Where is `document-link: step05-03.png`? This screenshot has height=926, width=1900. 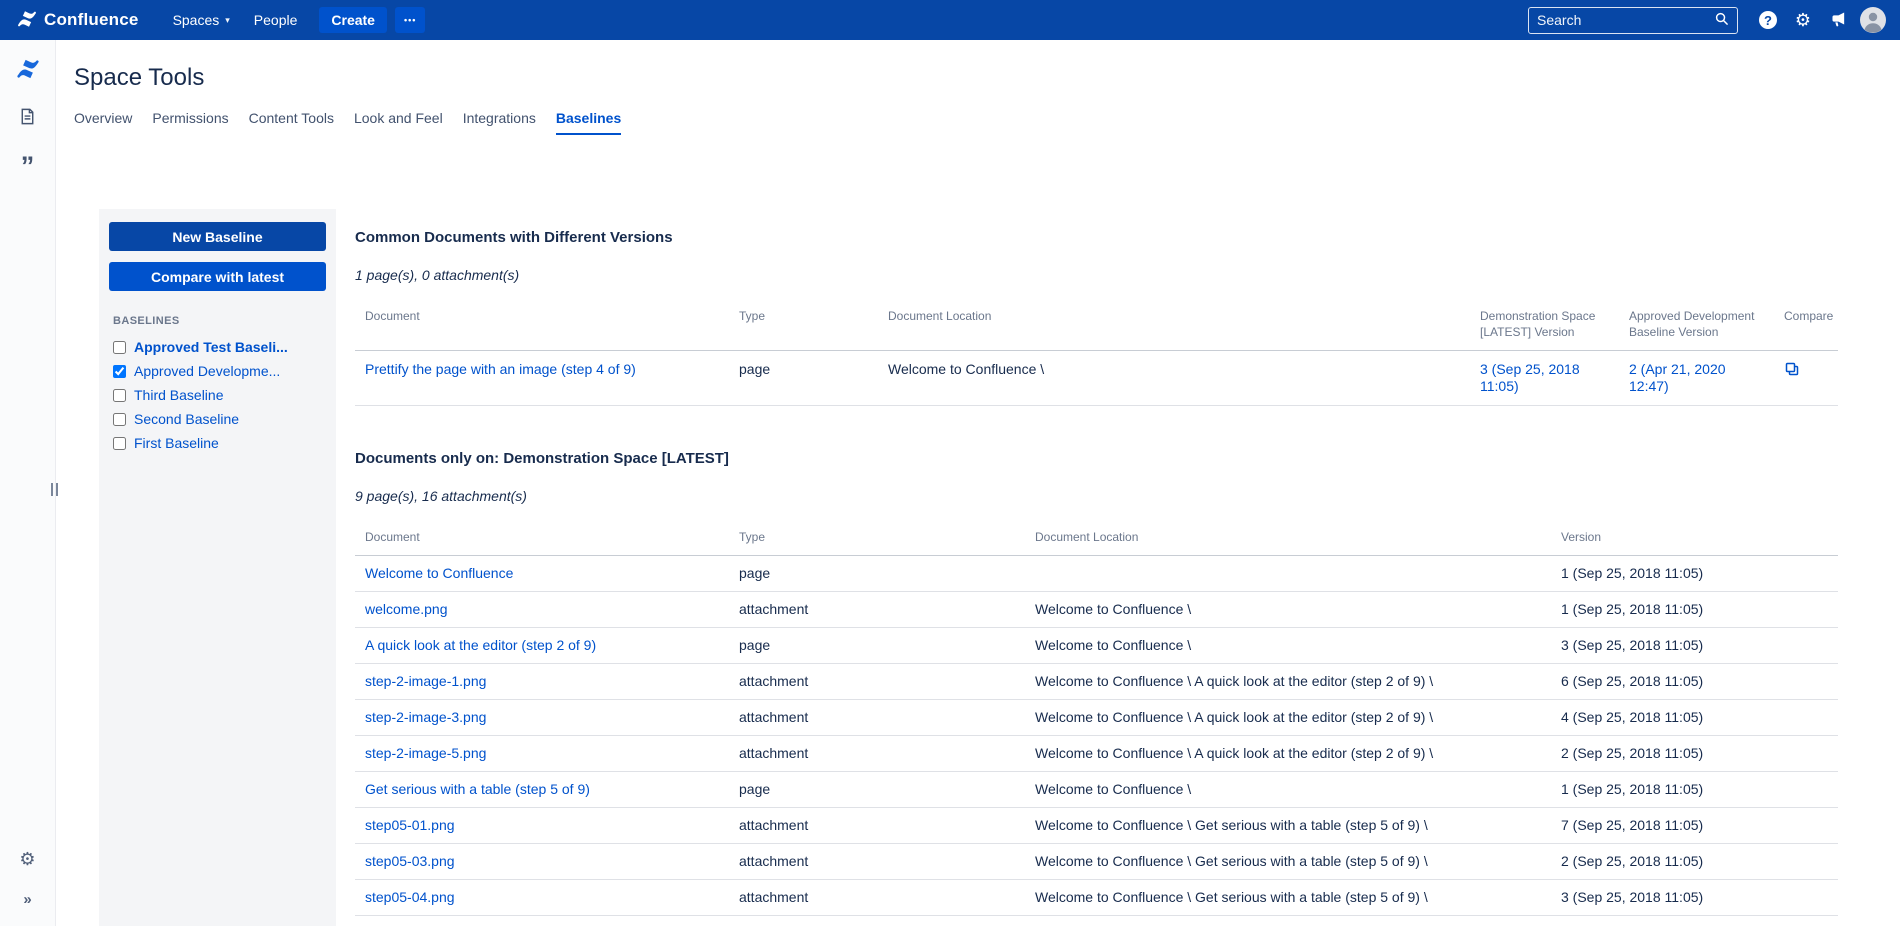
document-link: step05-03.png is located at coordinates (410, 861).